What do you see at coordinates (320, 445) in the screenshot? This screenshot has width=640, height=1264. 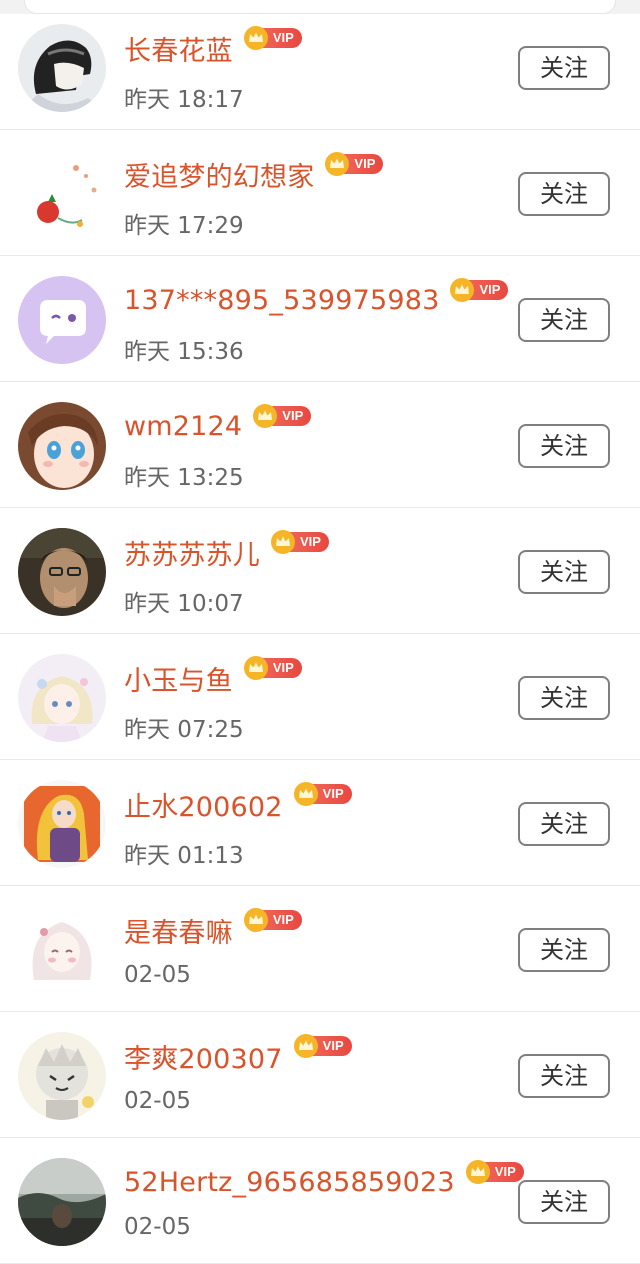 I see `list-item: wm2124 VIP 昨天 13:25 关注` at bounding box center [320, 445].